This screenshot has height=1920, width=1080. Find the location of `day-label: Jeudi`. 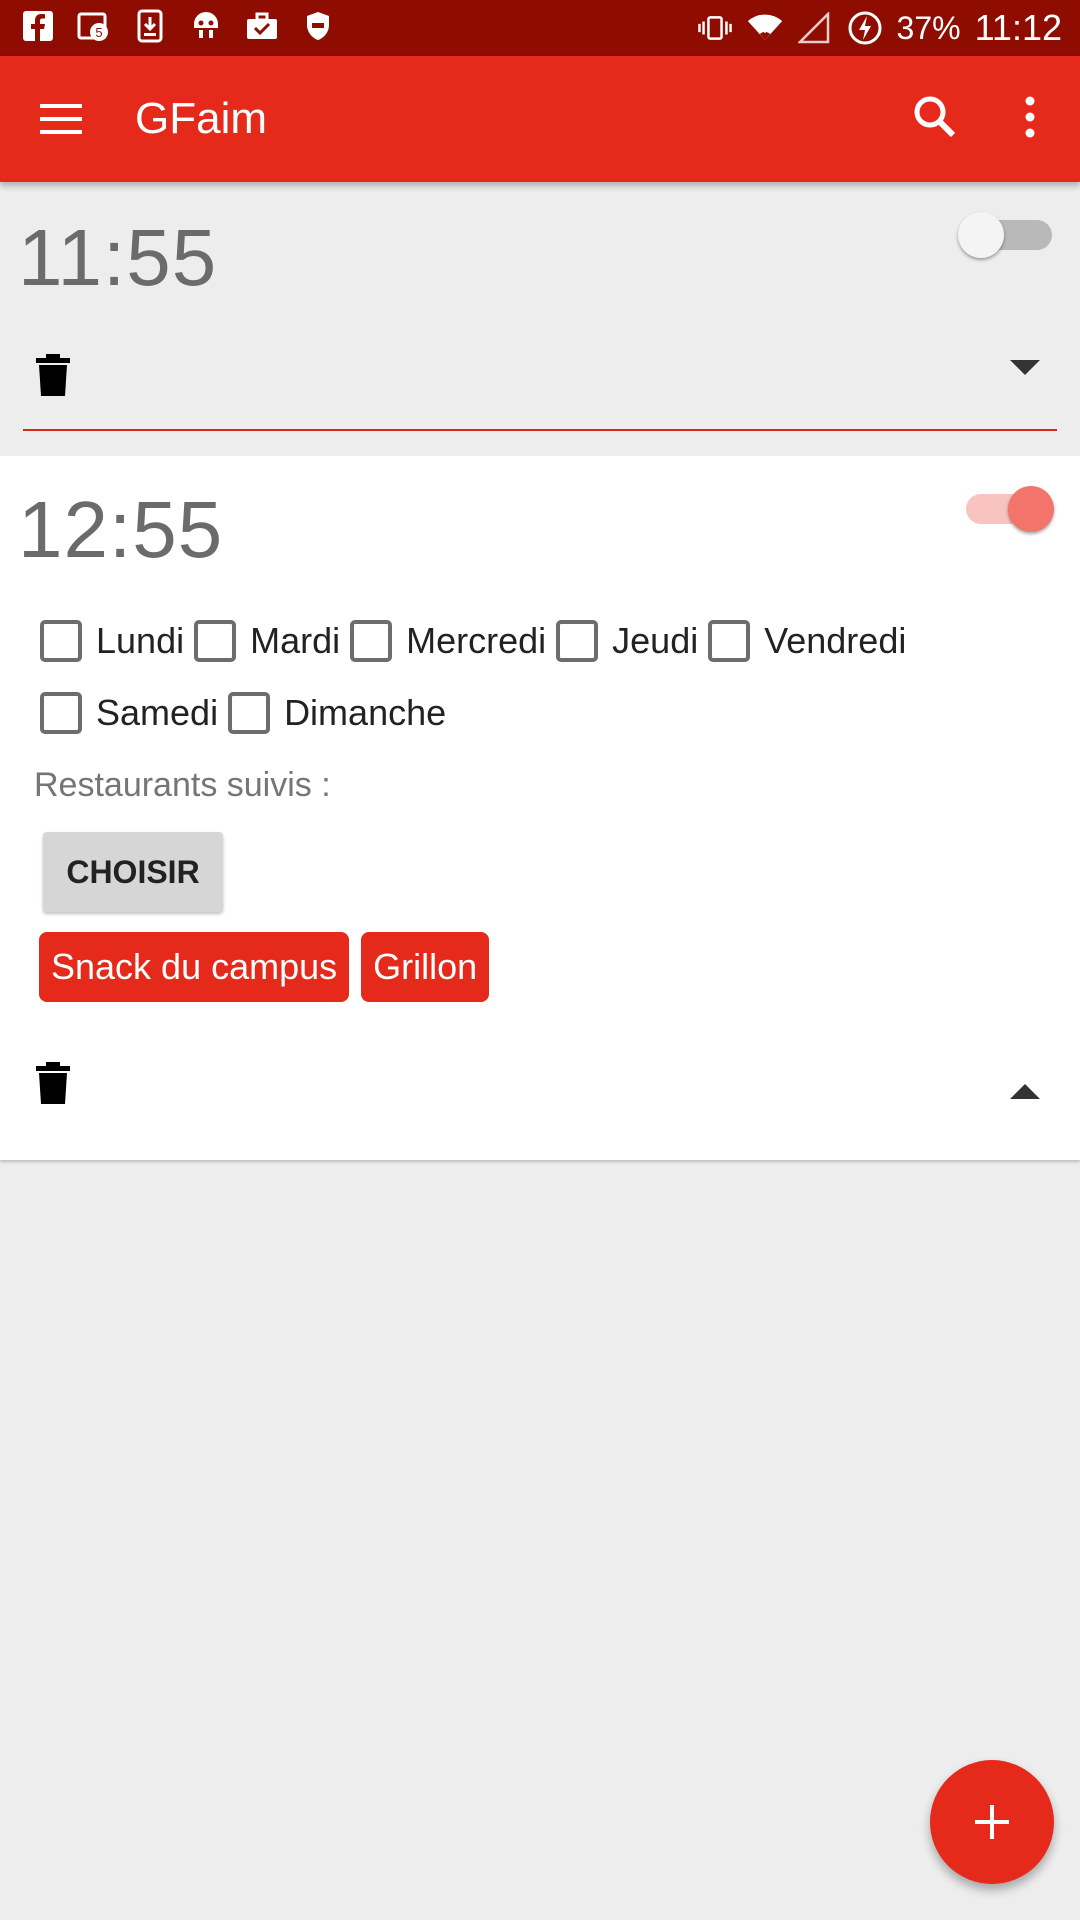

day-label: Jeudi is located at coordinates (655, 640).